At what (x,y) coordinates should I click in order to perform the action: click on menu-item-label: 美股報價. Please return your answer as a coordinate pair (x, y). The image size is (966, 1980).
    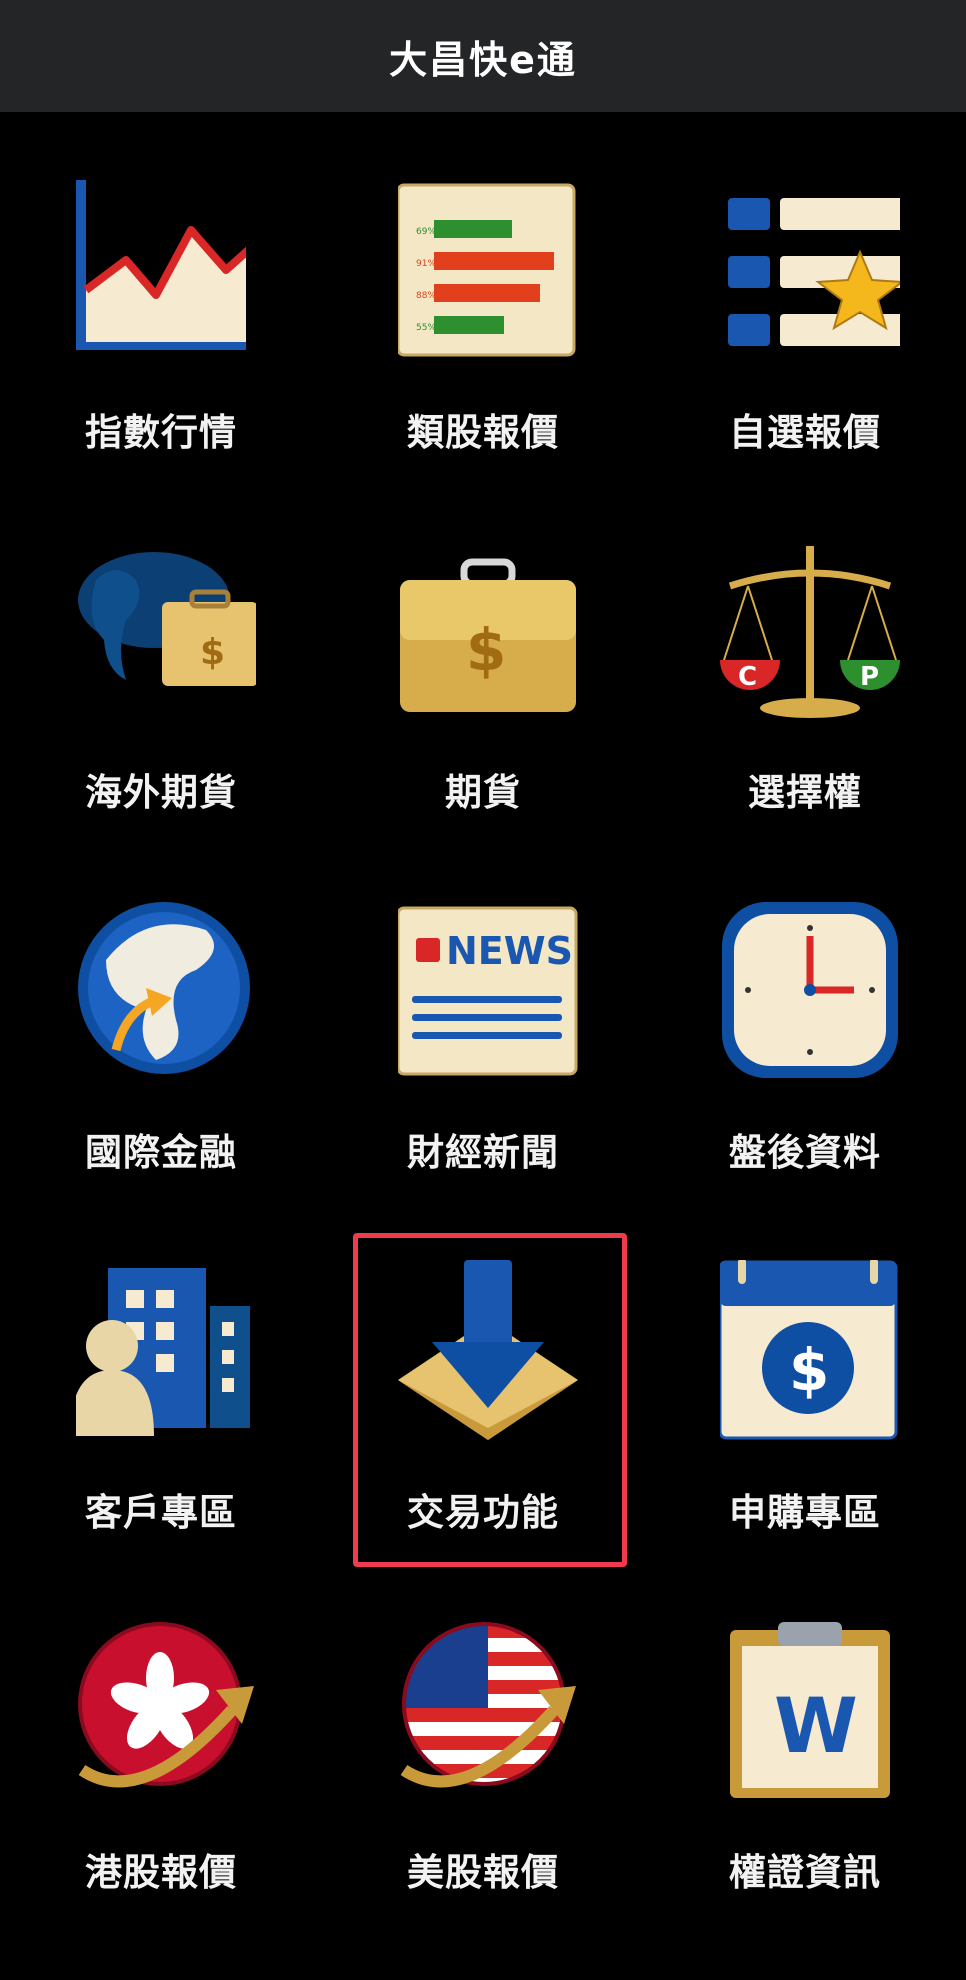
    Looking at the image, I should click on (483, 1872).